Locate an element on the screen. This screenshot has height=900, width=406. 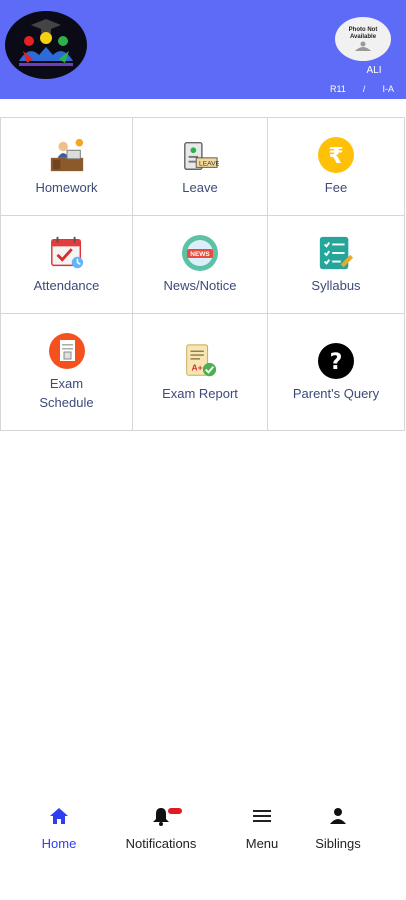
tile-label: Leave is located at coordinates (200, 187).